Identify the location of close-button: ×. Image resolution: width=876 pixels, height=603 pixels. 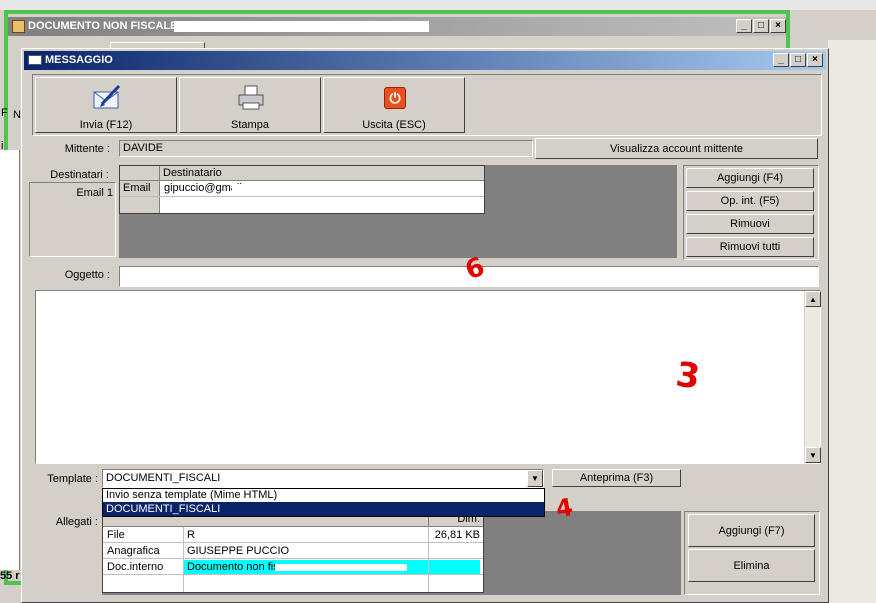
(815, 60).